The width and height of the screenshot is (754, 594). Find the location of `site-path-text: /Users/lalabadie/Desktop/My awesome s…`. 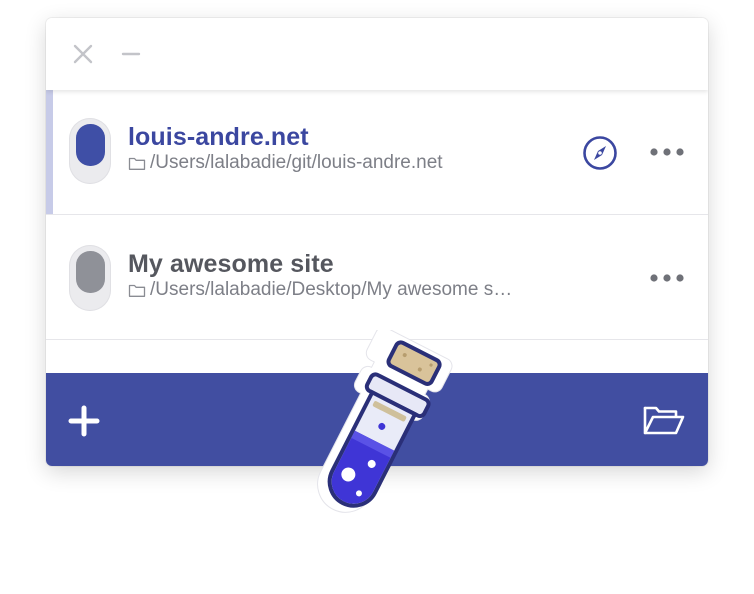

site-path-text: /Users/lalabadie/Desktop/My awesome s… is located at coordinates (331, 289).